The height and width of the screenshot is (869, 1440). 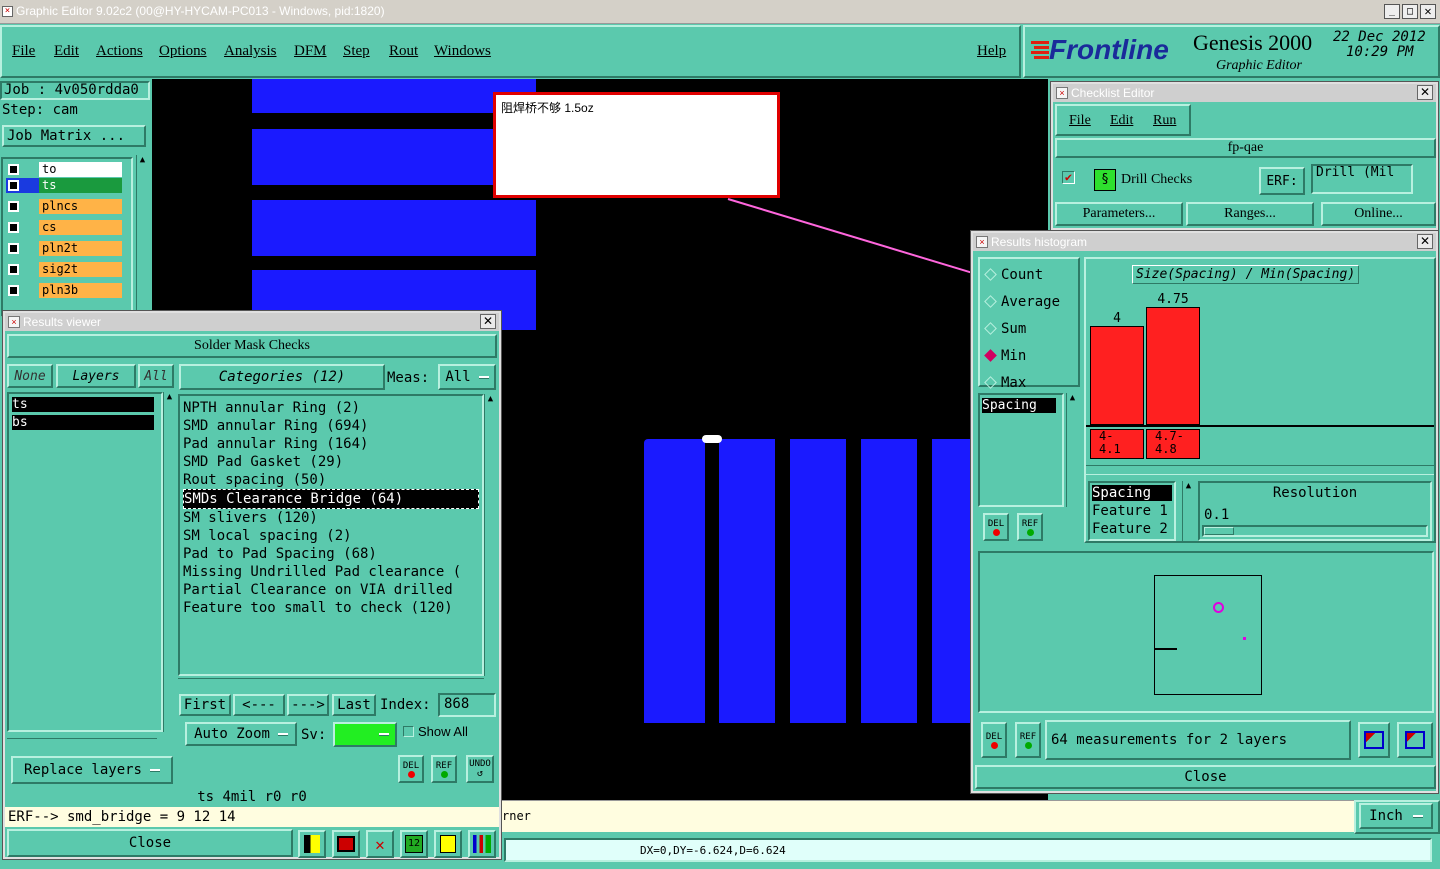 I want to click on mode-option: Count, so click(x=1013, y=275).